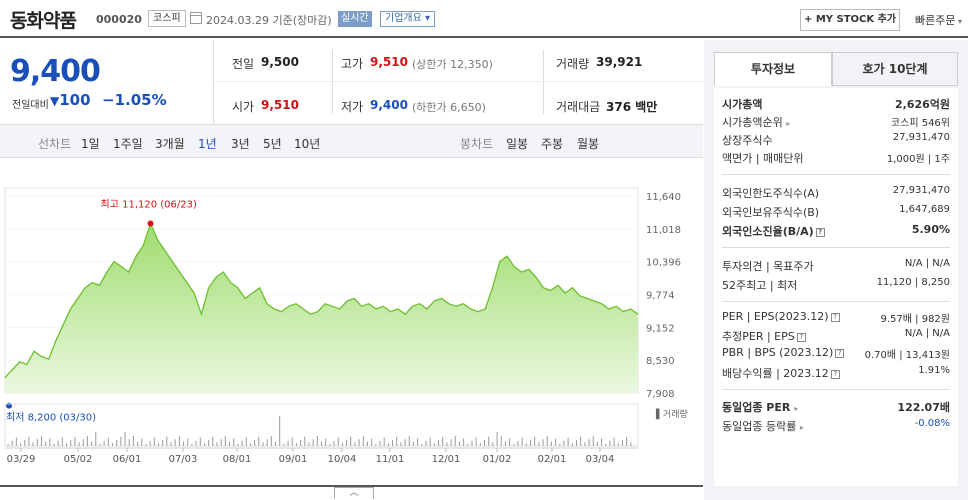  What do you see at coordinates (552, 459) in the screenshot?
I see `x-tick-label: 02/01` at bounding box center [552, 459].